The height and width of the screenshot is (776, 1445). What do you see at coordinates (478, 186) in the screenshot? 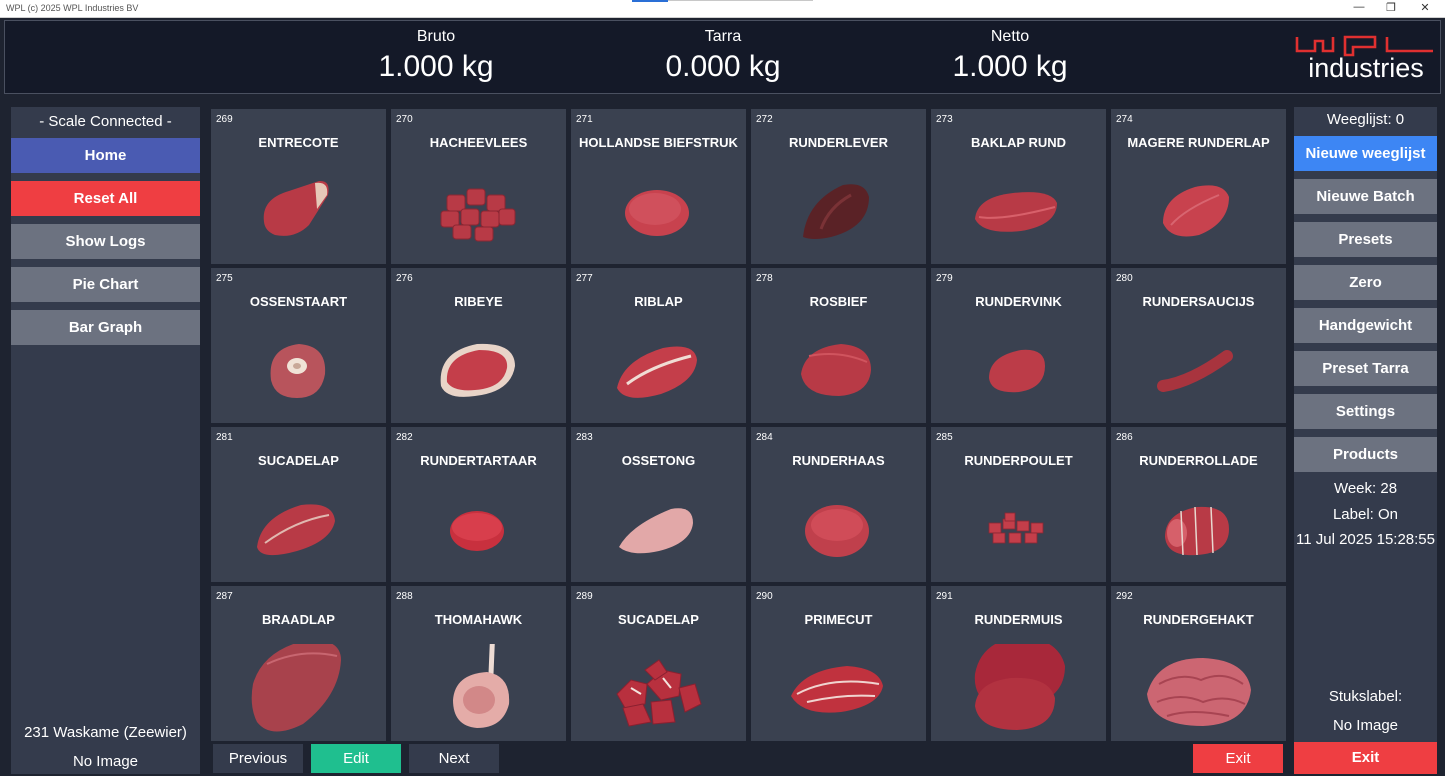
I see `product-tile: 270 HACHEEVLEES` at bounding box center [478, 186].